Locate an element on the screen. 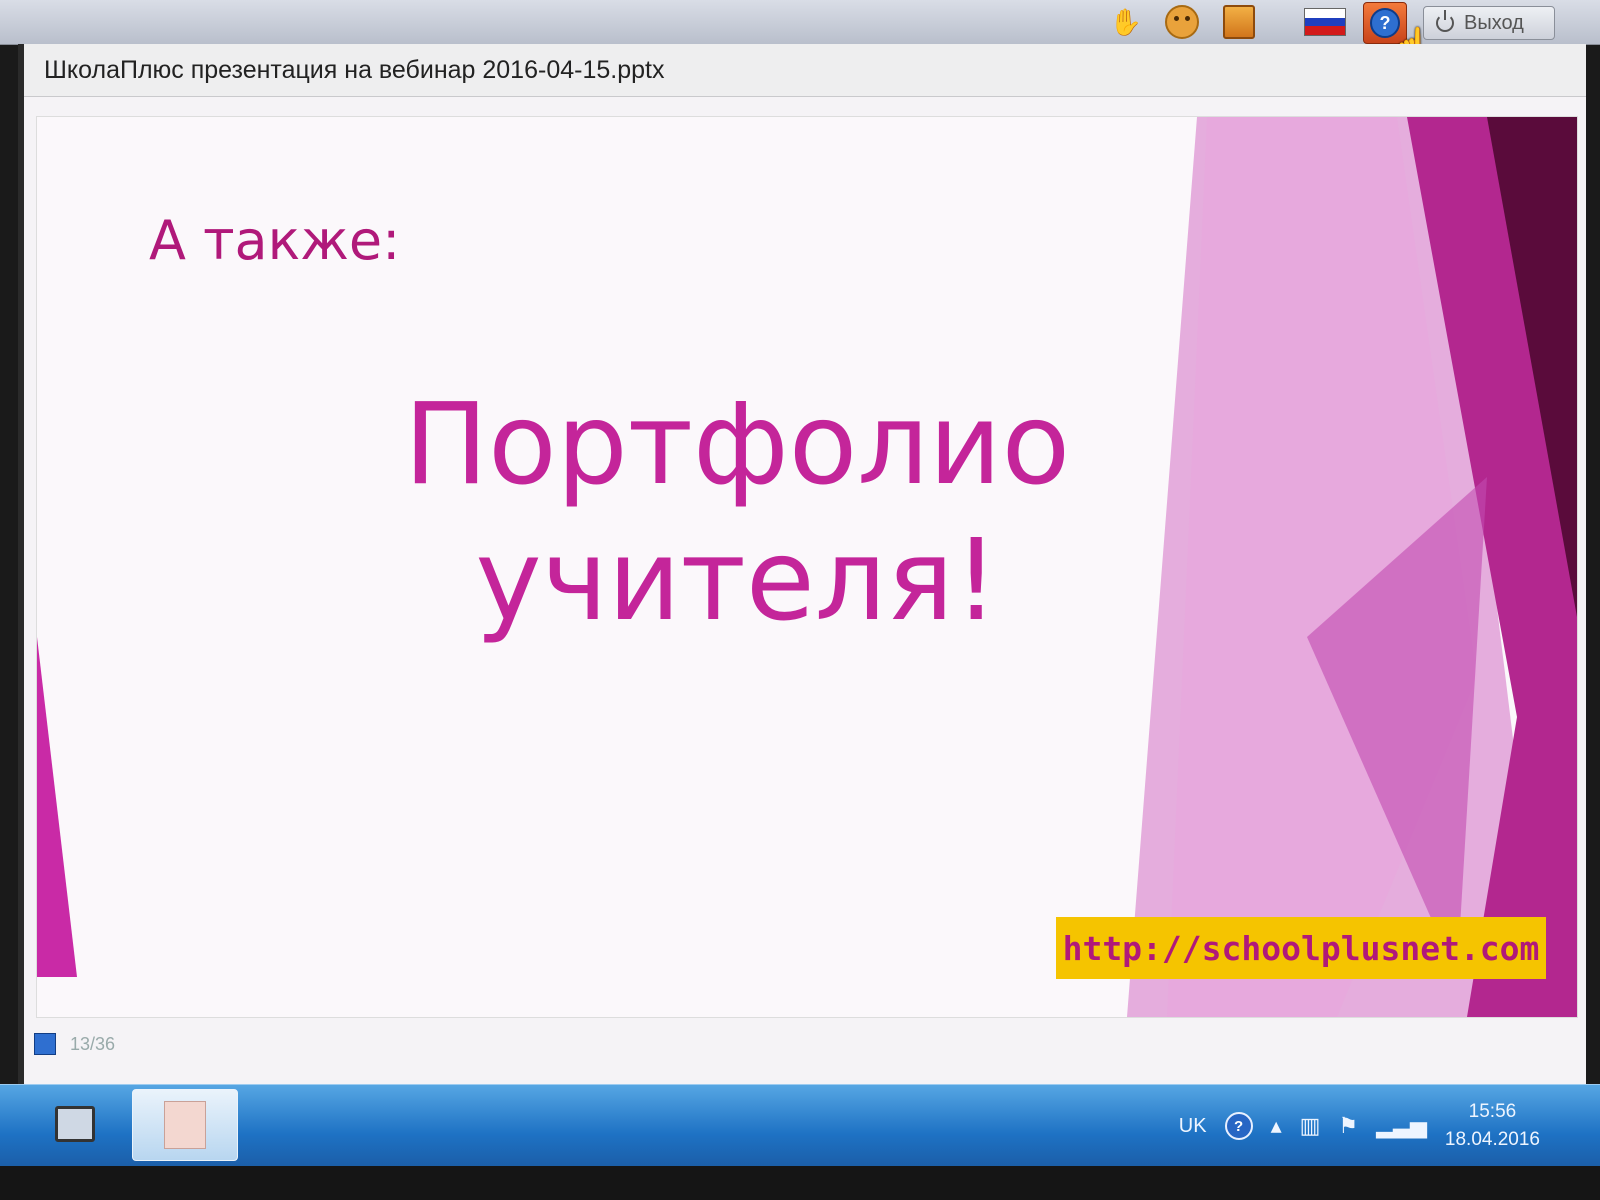 The width and height of the screenshot is (1600, 1200). network-icon: ▥ is located at coordinates (1310, 1126).